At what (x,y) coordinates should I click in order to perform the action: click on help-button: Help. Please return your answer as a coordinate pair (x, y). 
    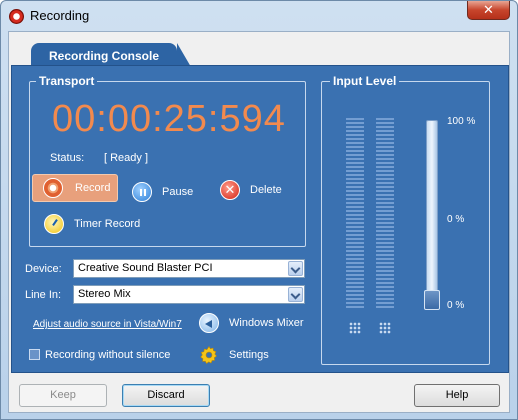
    Looking at the image, I should click on (457, 395).